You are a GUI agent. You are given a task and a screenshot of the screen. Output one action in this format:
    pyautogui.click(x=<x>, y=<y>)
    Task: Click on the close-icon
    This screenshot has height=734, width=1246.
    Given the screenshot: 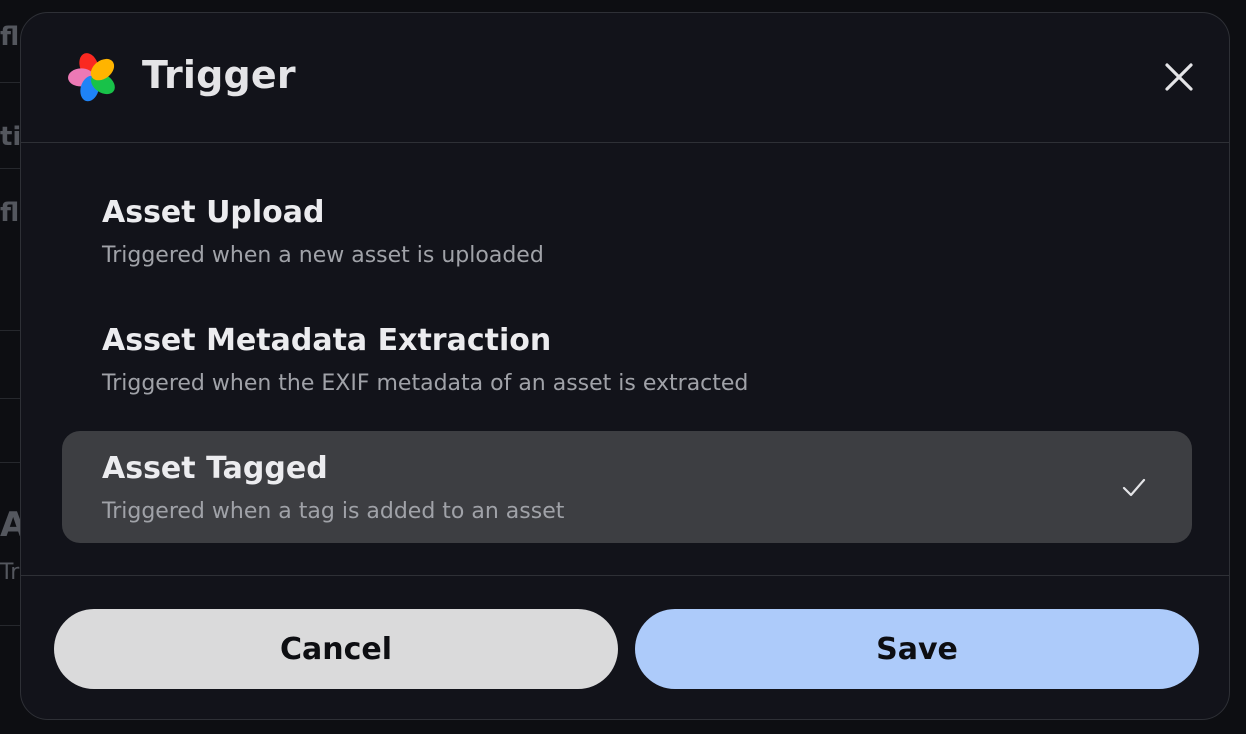 What is the action you would take?
    pyautogui.click(x=1179, y=77)
    